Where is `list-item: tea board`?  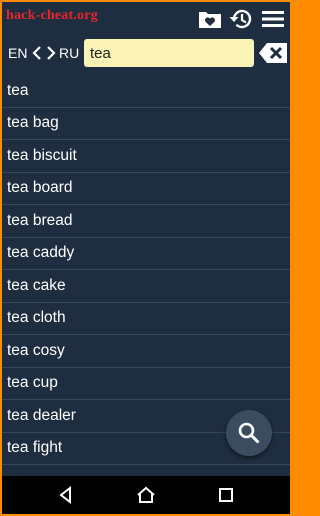 list-item: tea board is located at coordinates (146, 189).